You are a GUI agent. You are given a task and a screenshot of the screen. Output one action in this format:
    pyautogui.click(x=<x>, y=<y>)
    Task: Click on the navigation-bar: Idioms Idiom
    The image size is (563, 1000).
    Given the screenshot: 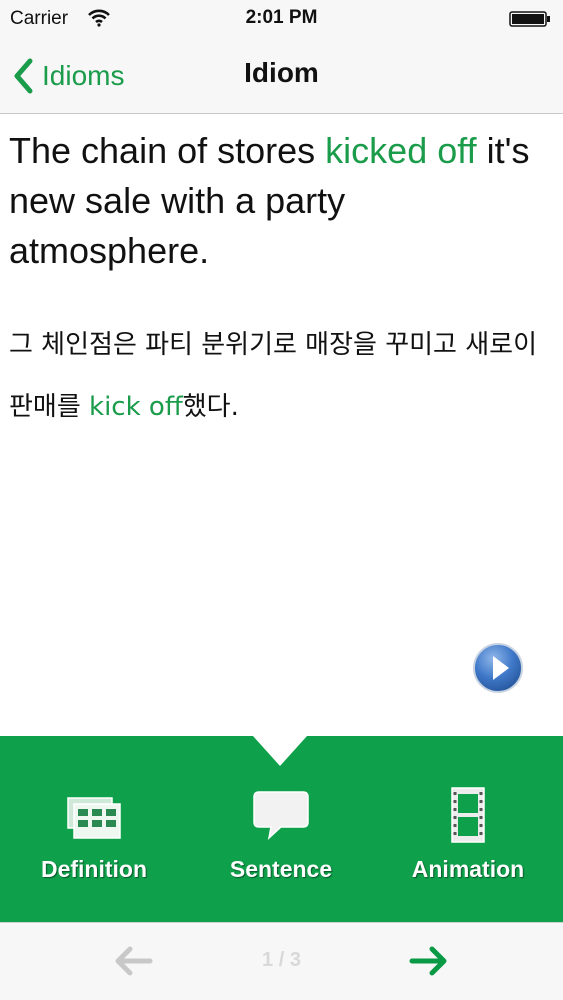 What is the action you would take?
    pyautogui.click(x=281, y=76)
    